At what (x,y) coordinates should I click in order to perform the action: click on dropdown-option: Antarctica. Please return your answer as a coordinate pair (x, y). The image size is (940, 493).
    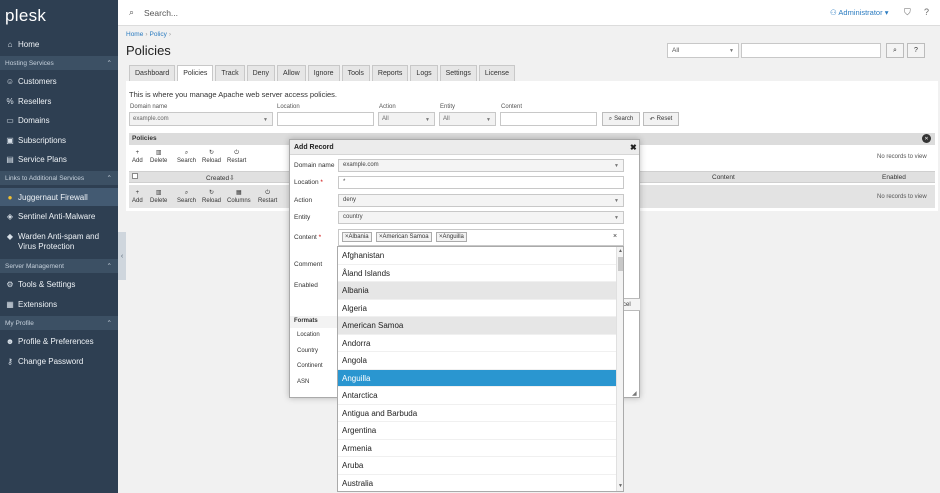
    Looking at the image, I should click on (477, 396).